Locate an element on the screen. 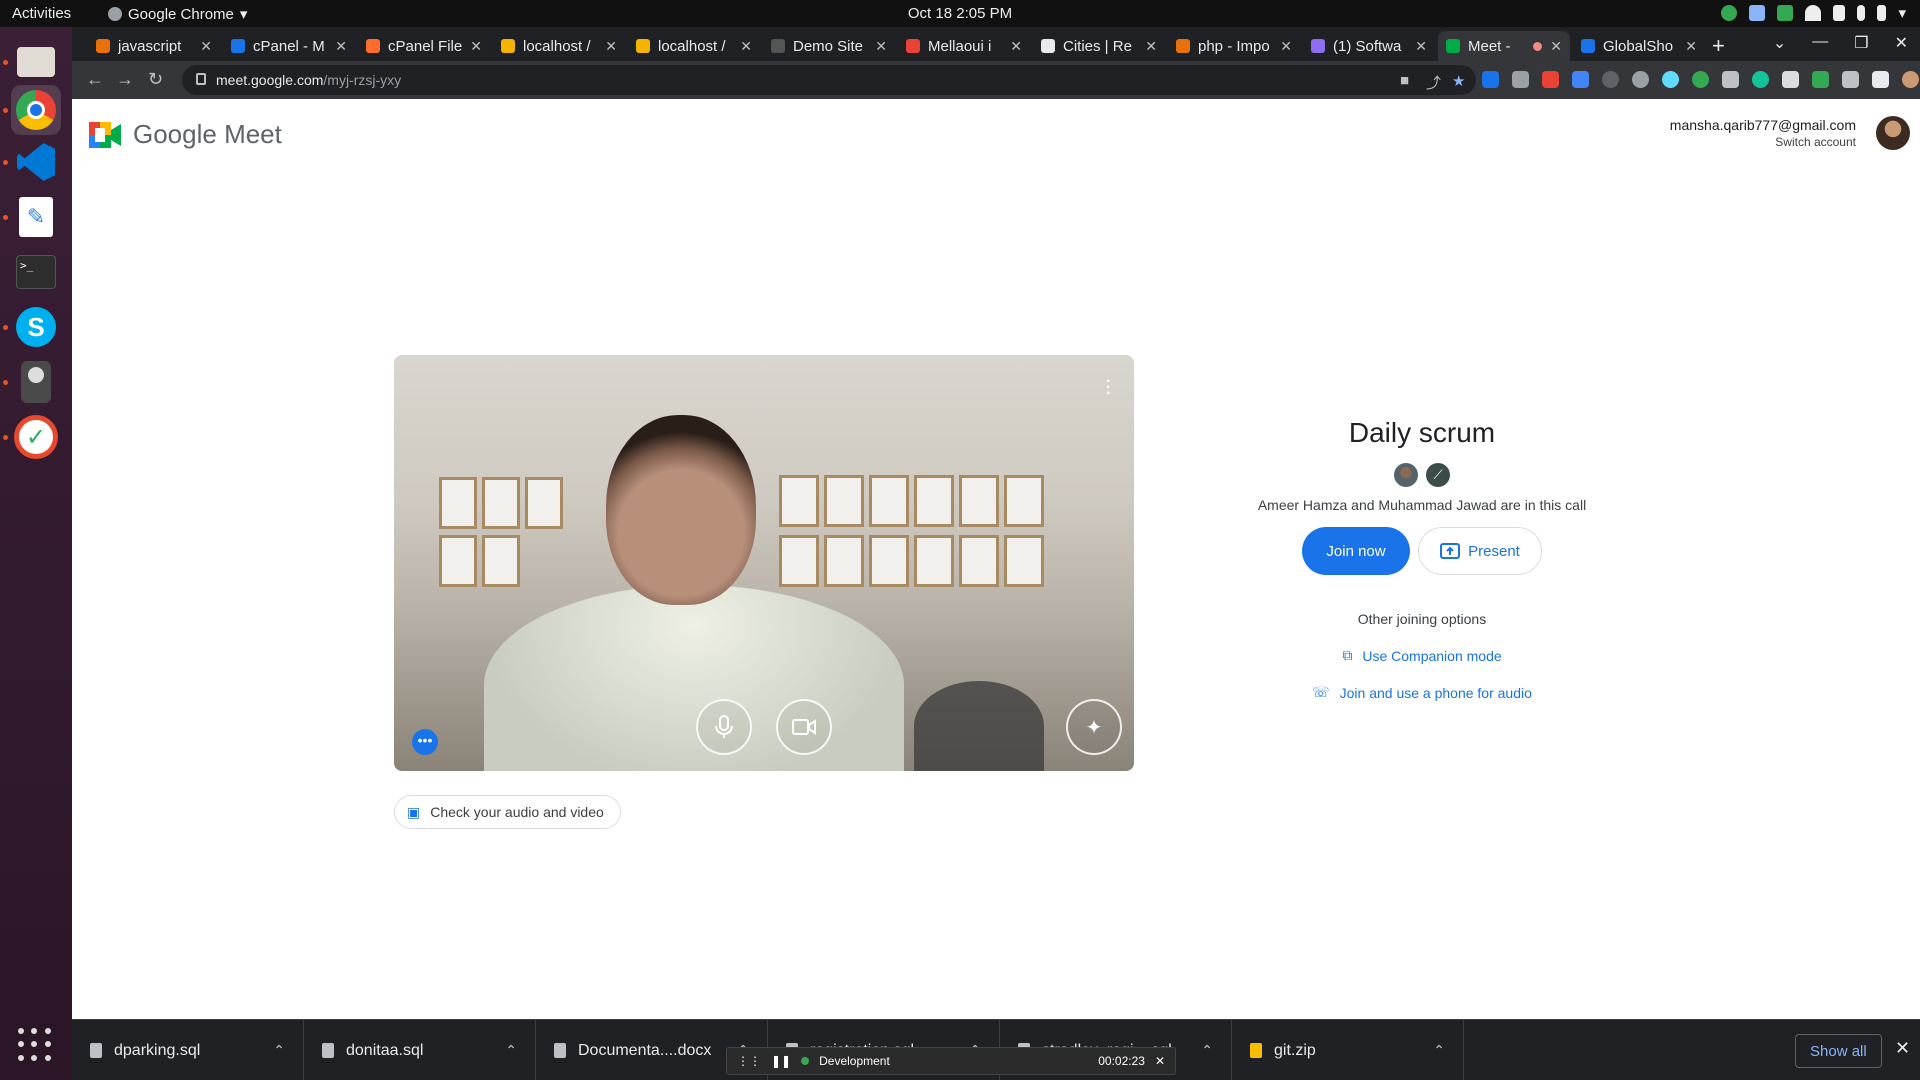  close-window-button: ✕ is located at coordinates (1901, 43).